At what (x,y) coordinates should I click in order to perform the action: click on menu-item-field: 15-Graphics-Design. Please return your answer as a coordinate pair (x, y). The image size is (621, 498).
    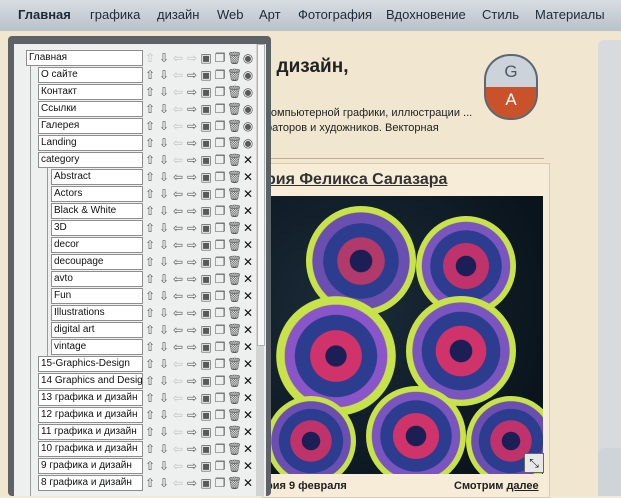
    Looking at the image, I should click on (90, 364).